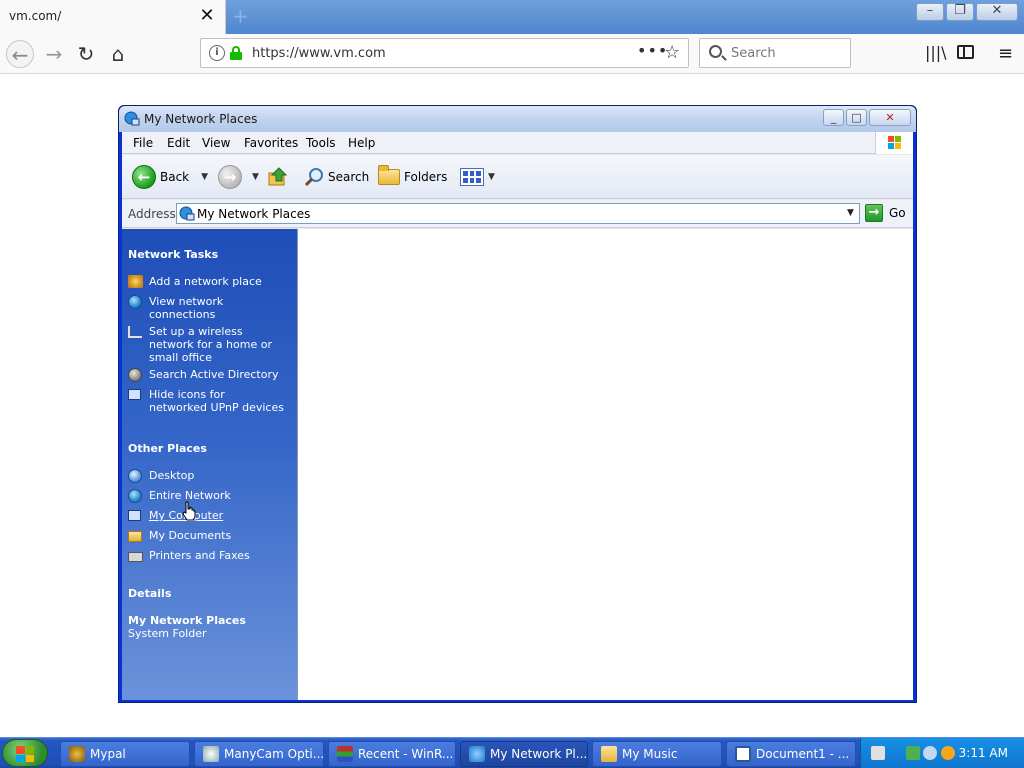 This screenshot has width=1024, height=768. I want to click on browser-restore-button: ❐, so click(960, 12).